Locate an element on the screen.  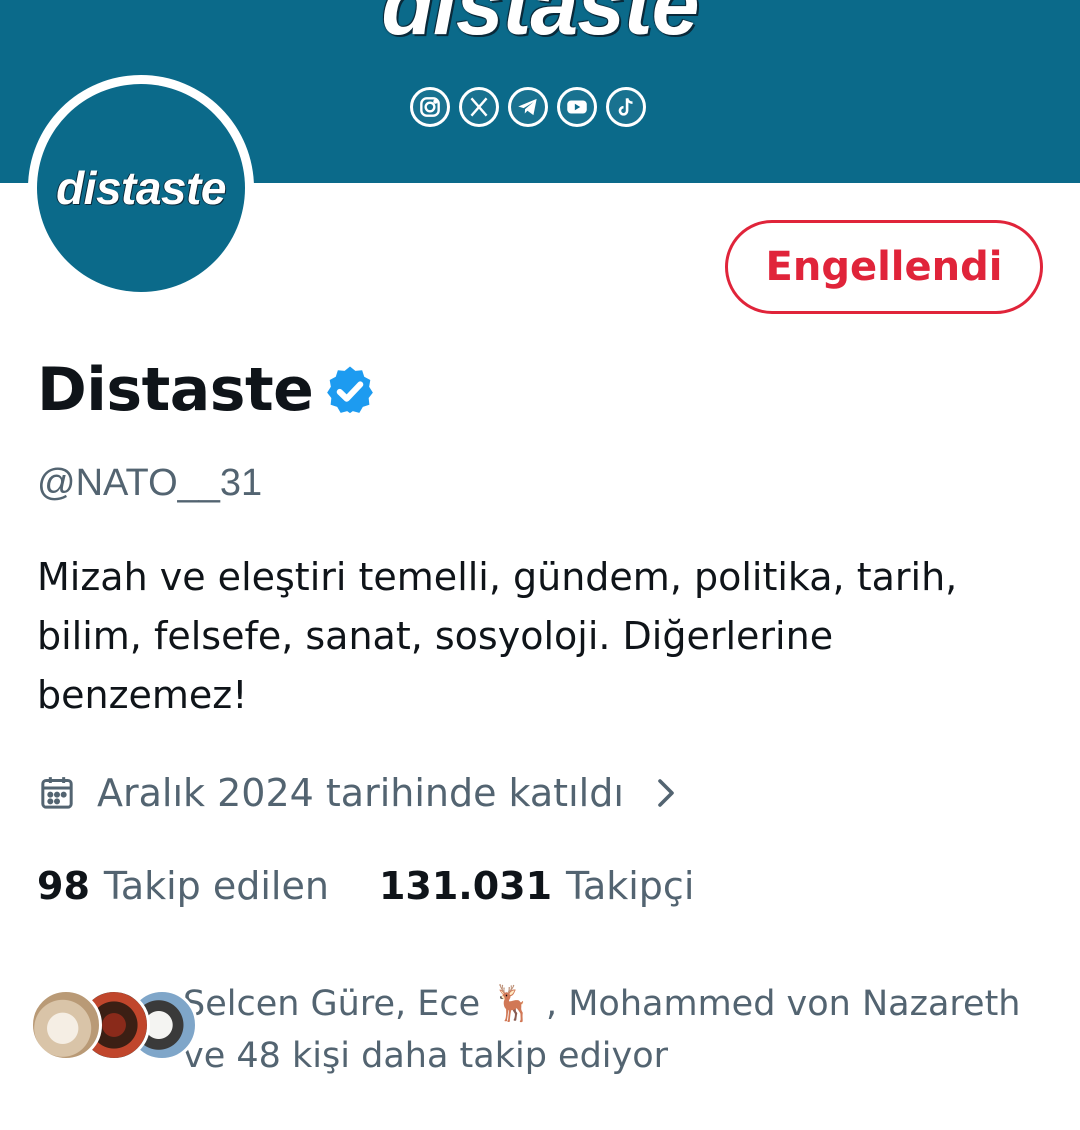
chevron-right-icon is located at coordinates (666, 793).